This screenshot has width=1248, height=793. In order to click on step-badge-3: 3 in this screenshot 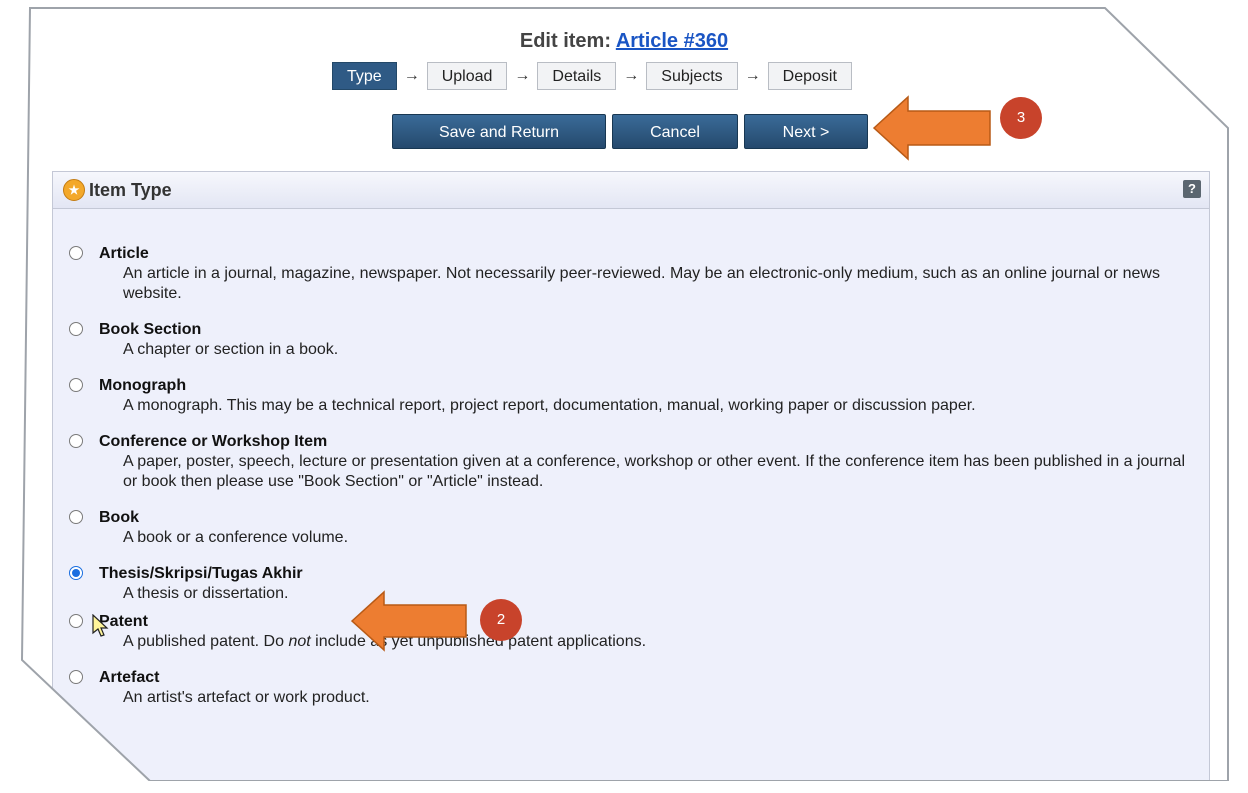, I will do `click(1021, 118)`.